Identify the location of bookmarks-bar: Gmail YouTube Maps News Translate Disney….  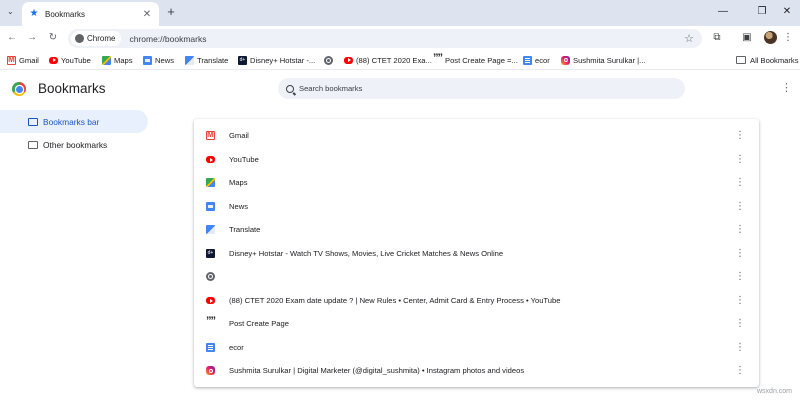
(400, 60).